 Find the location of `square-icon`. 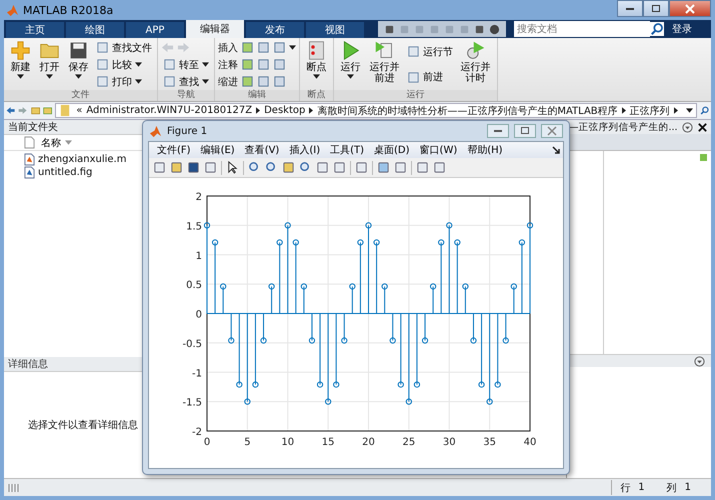

square-icon is located at coordinates (422, 167).